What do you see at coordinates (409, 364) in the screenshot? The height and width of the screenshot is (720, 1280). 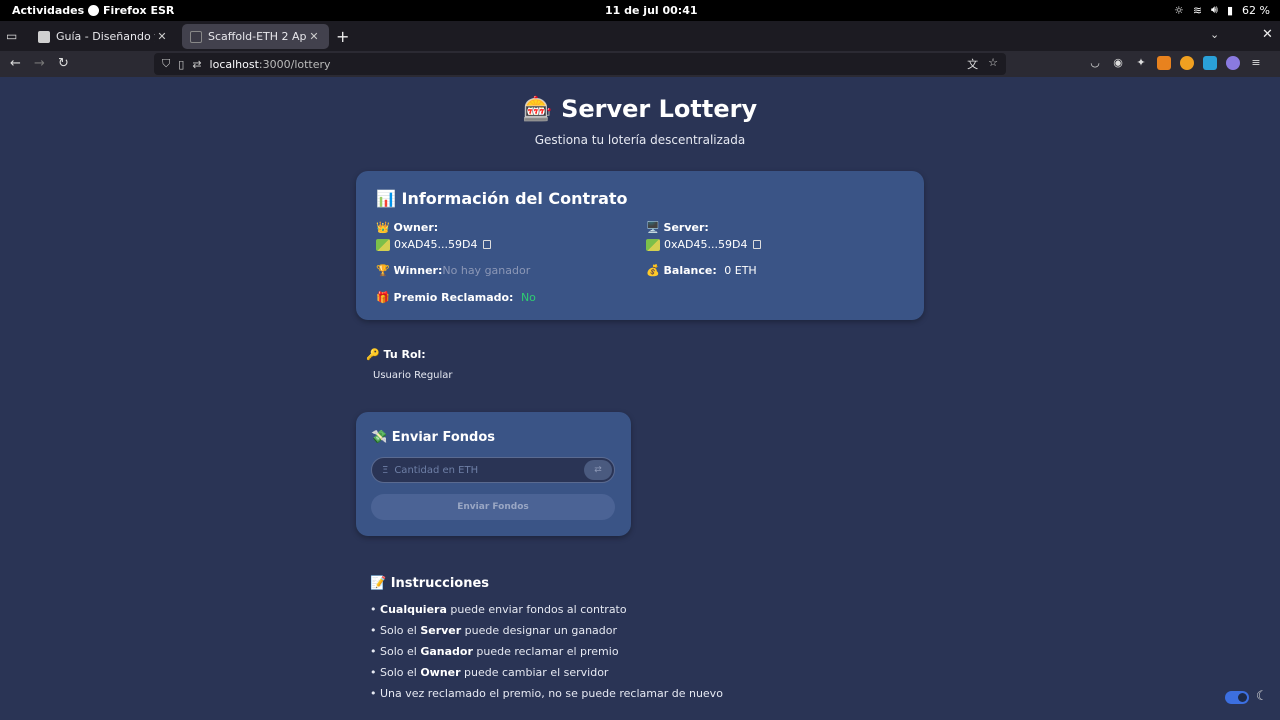 I see `role-section: 🔑 Tu Rol: Usuario Regular` at bounding box center [409, 364].